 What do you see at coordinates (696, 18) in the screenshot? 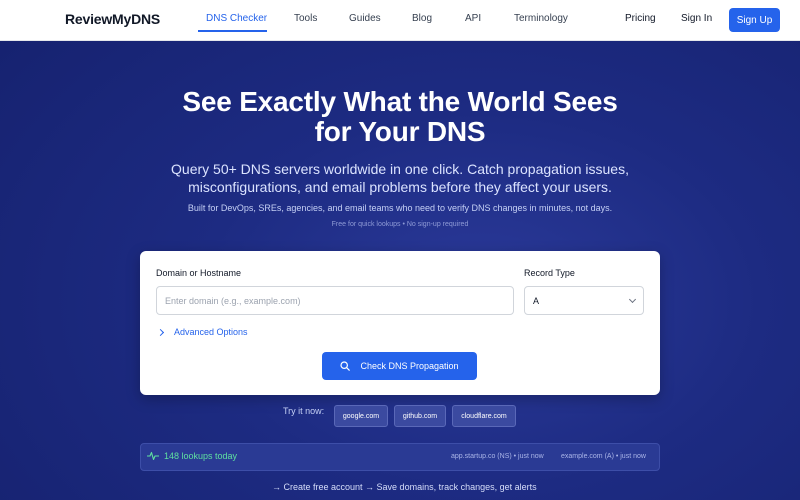
I see `sign-in-link: Sign In` at bounding box center [696, 18].